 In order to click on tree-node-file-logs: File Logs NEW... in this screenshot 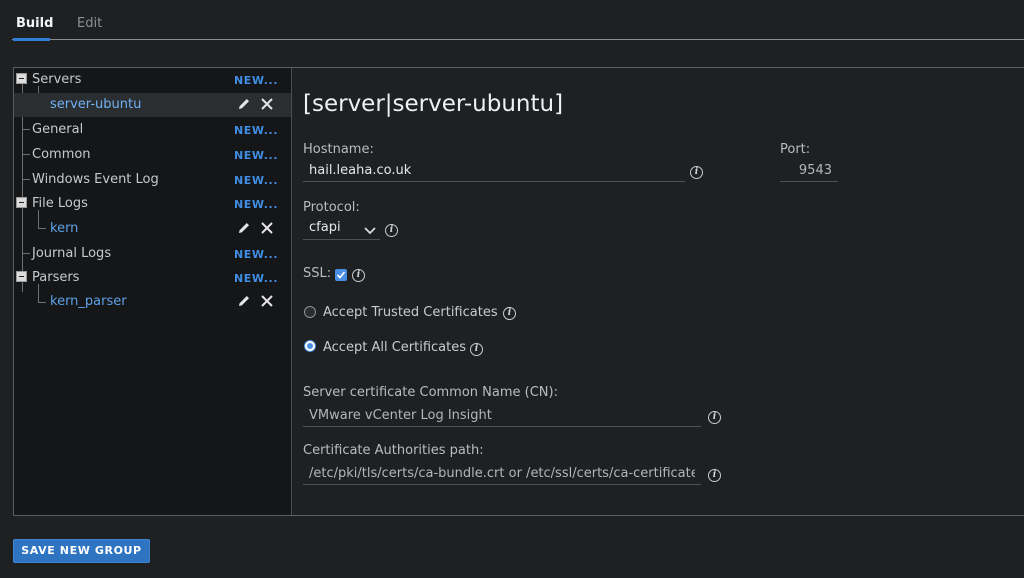, I will do `click(152, 204)`.